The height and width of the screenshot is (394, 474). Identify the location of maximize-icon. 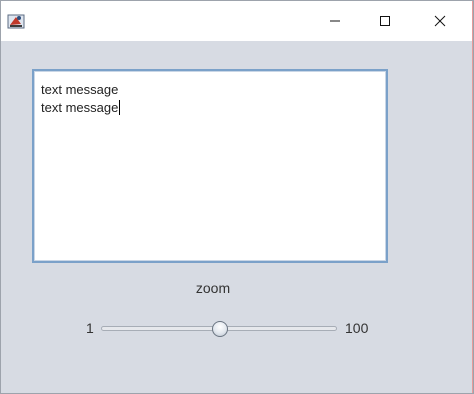
(385, 21).